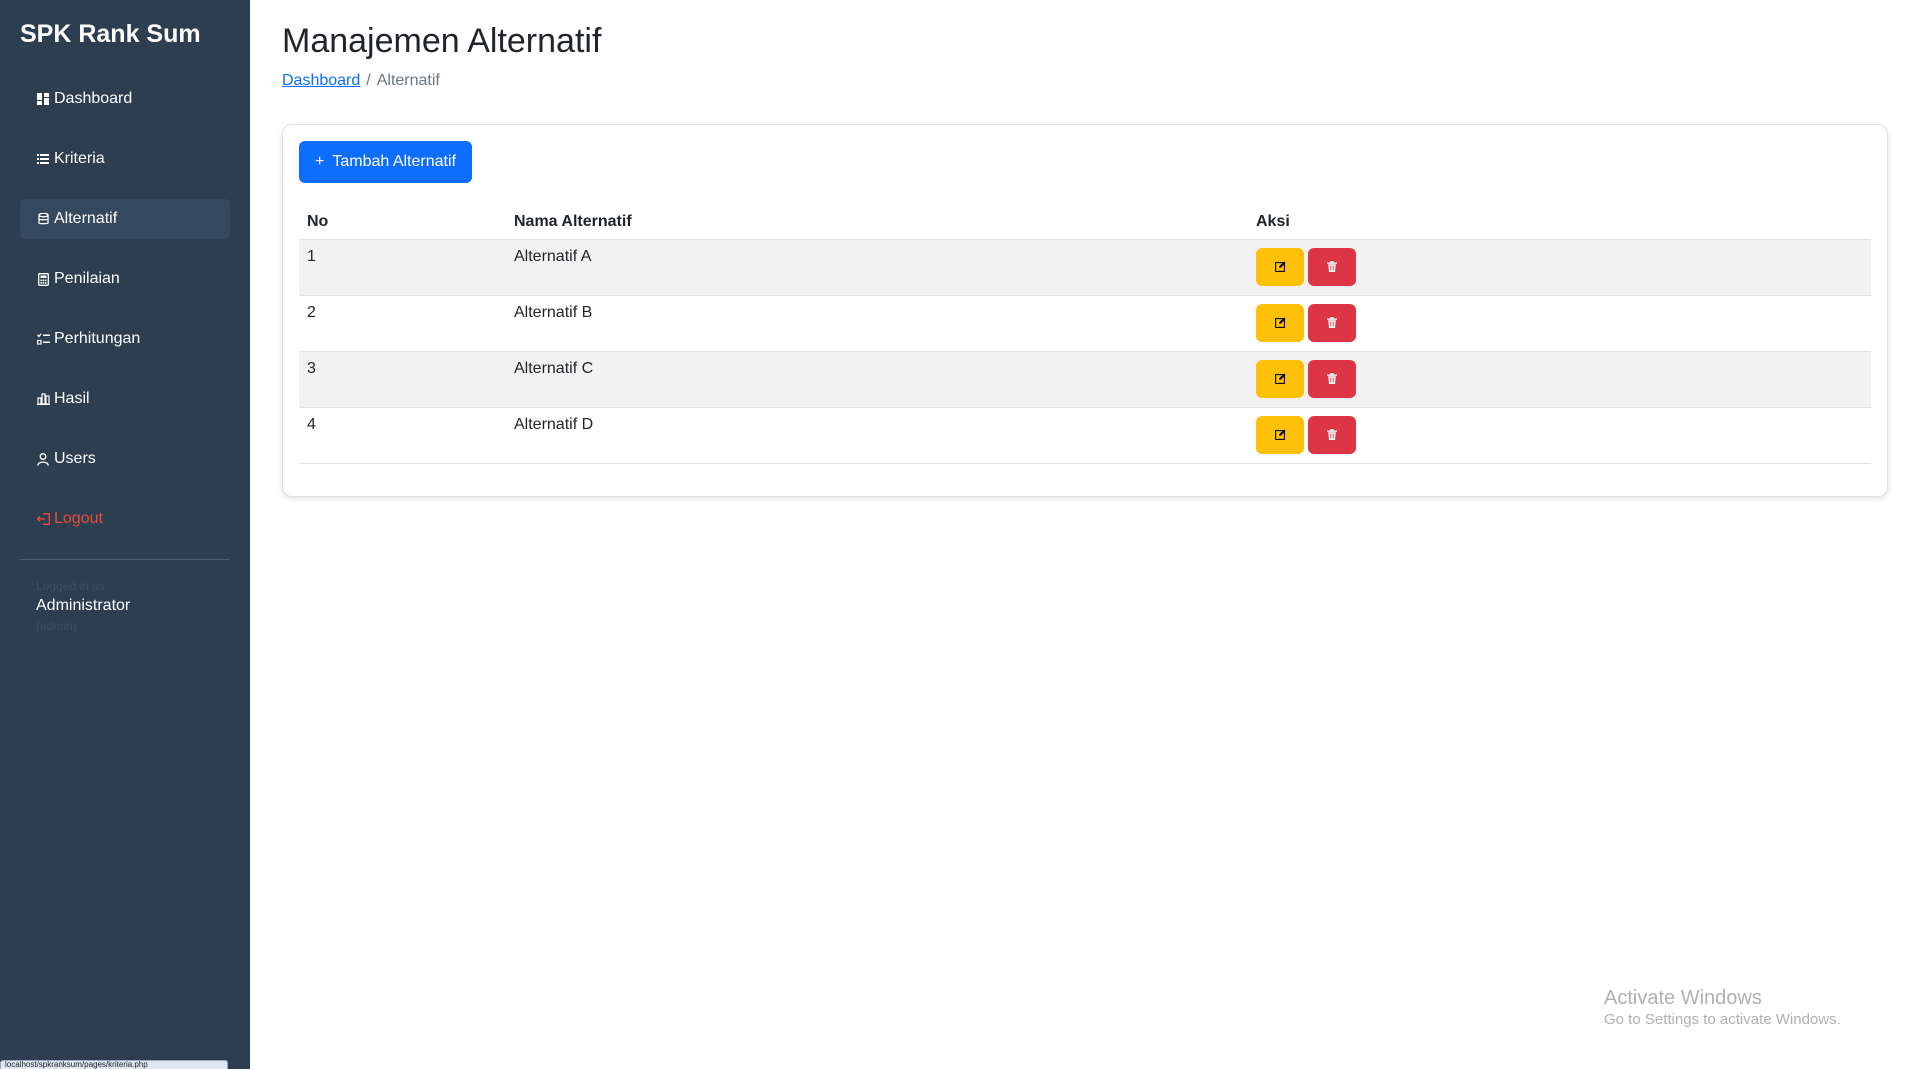 The width and height of the screenshot is (1916, 1069). What do you see at coordinates (43, 339) in the screenshot?
I see `list-check-icon` at bounding box center [43, 339].